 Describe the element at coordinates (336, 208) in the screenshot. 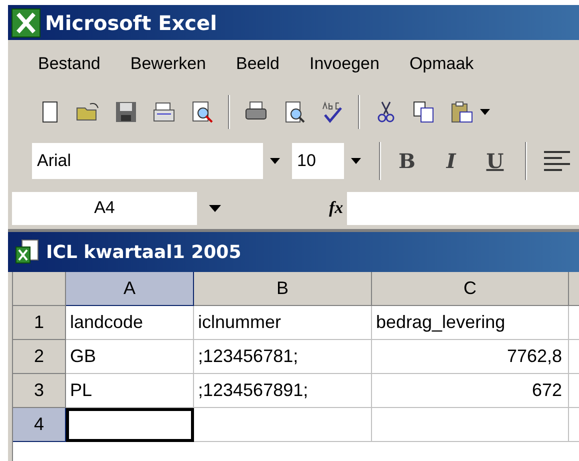

I see `insert-function-button: fx` at that location.